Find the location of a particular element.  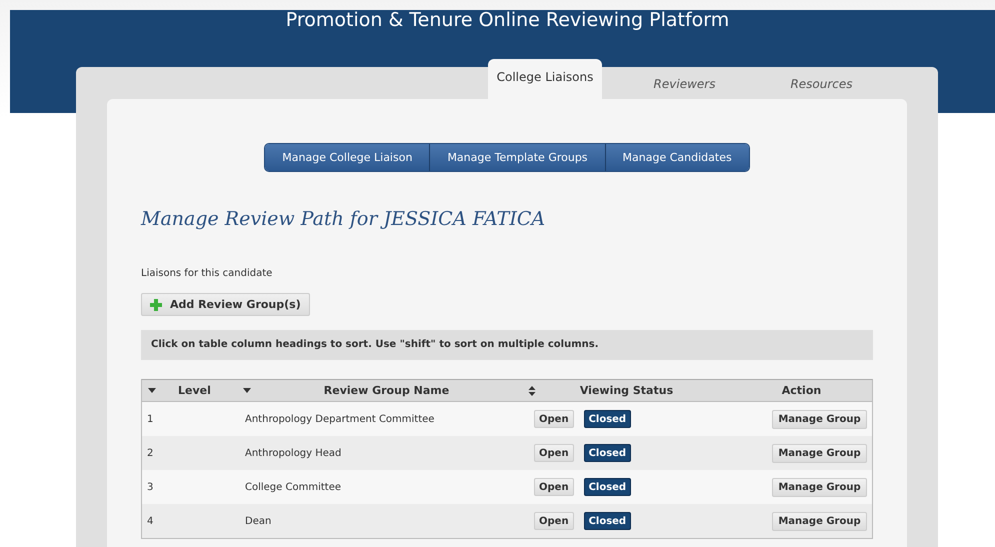

tab: Reviewers is located at coordinates (684, 83).